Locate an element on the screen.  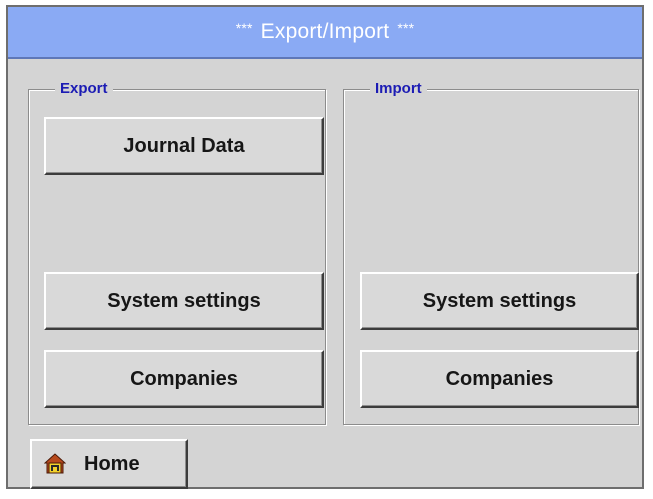
export-companies-label: Companies is located at coordinates (184, 378).